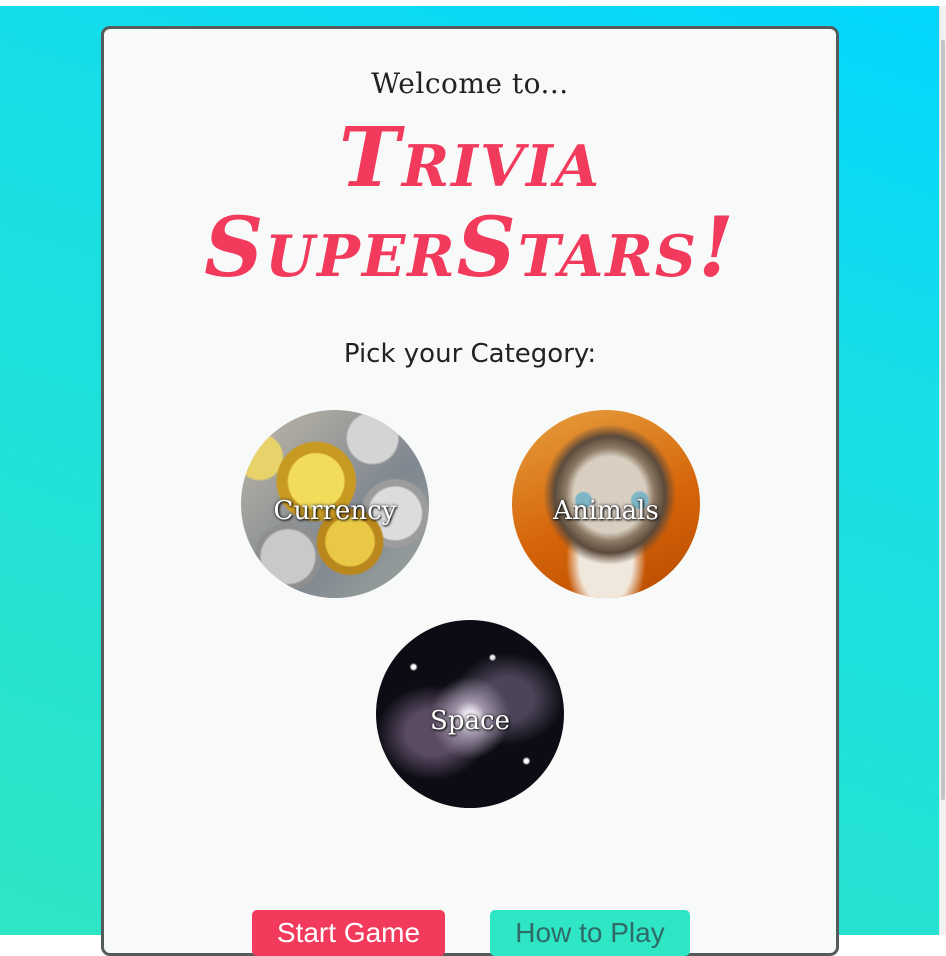  I want to click on title-line-1: Trivia, so click(470, 158).